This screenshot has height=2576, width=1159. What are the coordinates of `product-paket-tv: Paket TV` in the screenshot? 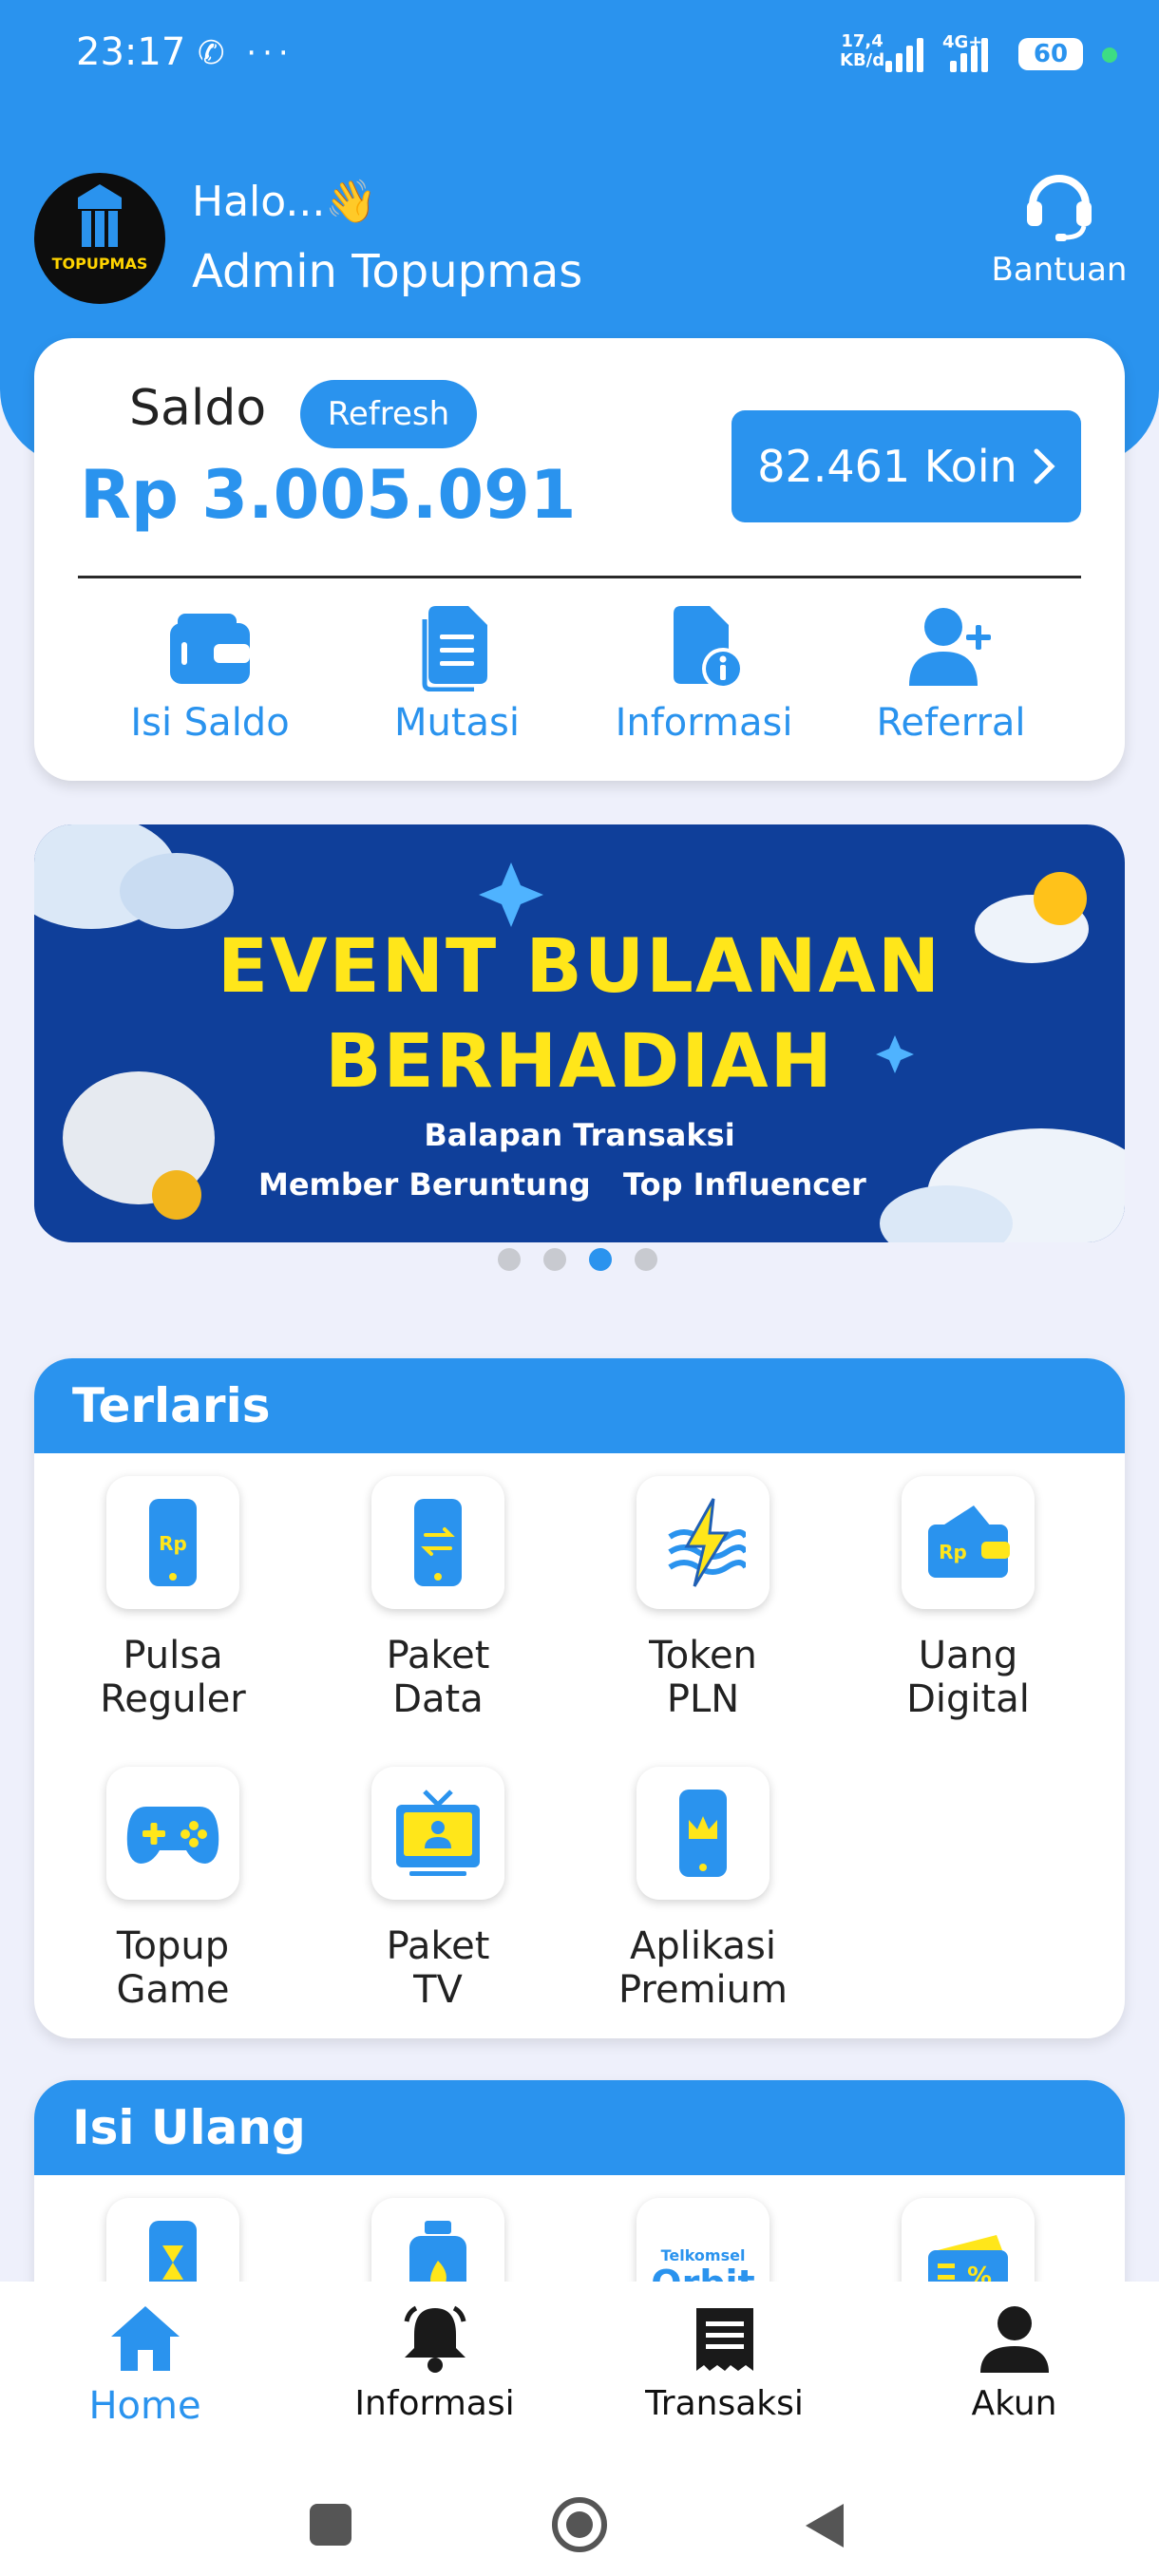 It's located at (438, 1889).